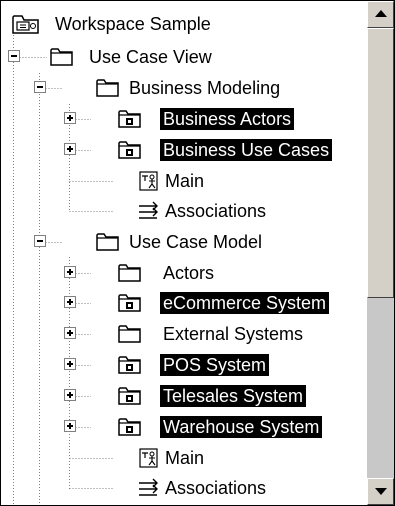  I want to click on tree-node-label: POS System, so click(215, 365).